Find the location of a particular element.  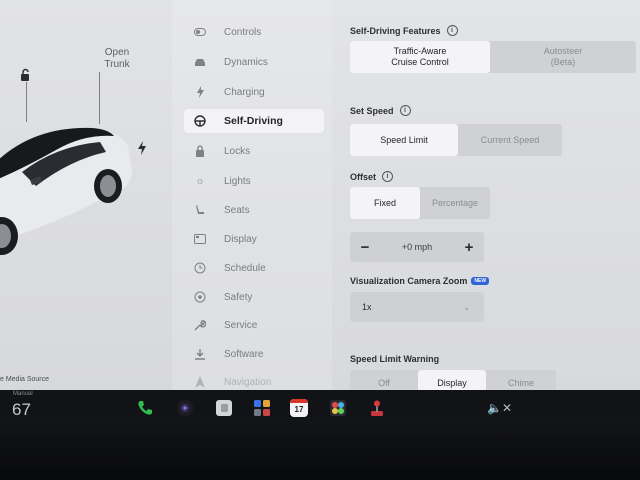

nav-item-self-driving: Self-Driving is located at coordinates (254, 121).